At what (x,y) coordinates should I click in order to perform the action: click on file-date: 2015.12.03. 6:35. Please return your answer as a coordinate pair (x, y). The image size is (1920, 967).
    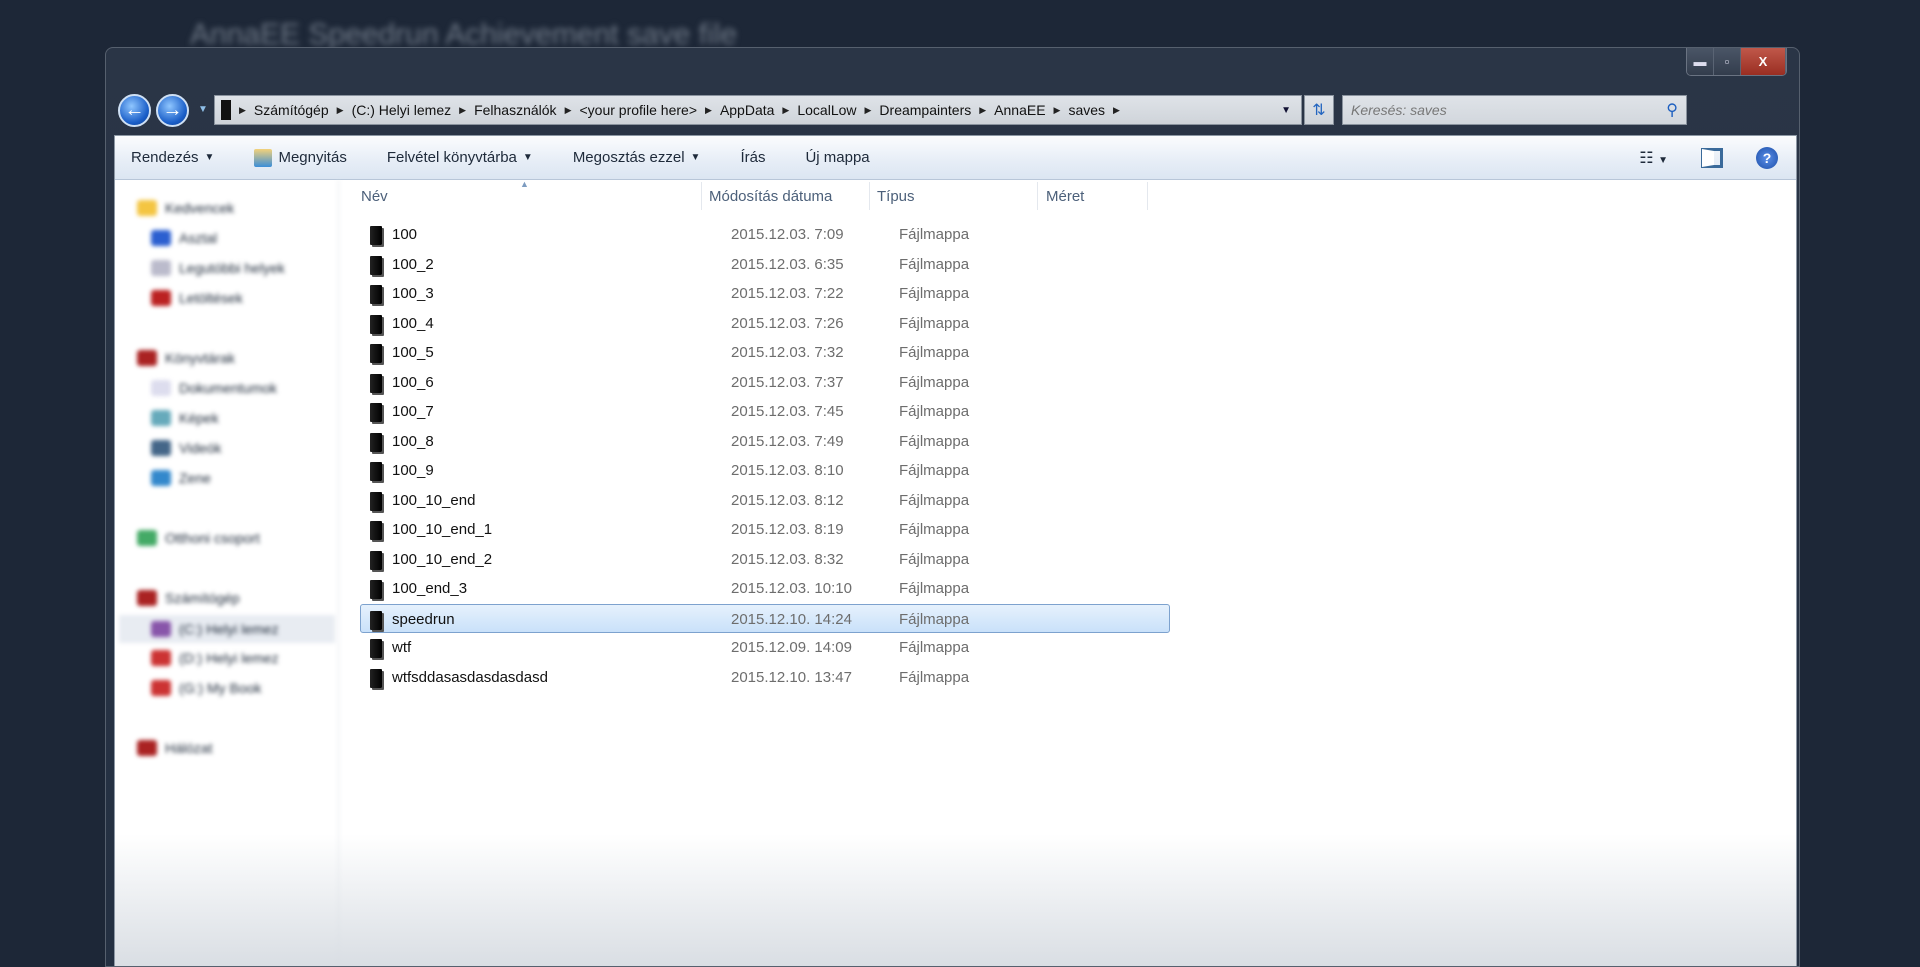
    Looking at the image, I should click on (787, 264).